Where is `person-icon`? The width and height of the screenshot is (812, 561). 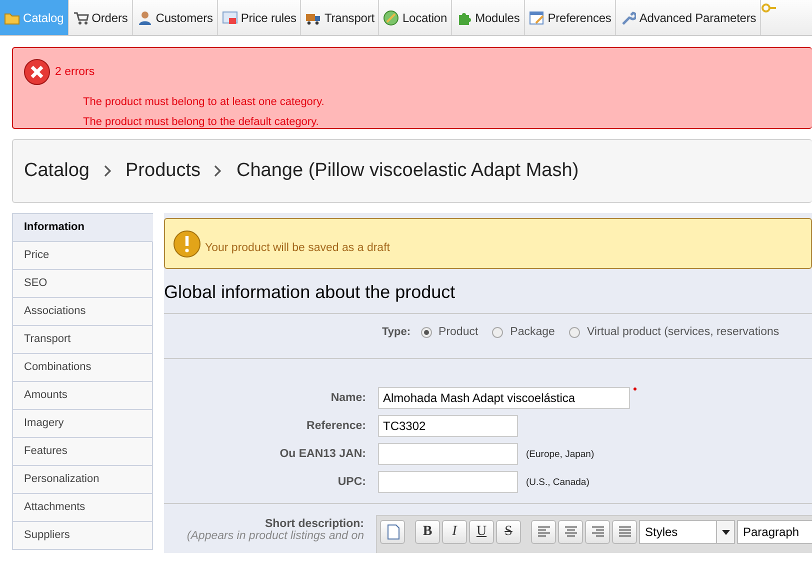 person-icon is located at coordinates (144, 18).